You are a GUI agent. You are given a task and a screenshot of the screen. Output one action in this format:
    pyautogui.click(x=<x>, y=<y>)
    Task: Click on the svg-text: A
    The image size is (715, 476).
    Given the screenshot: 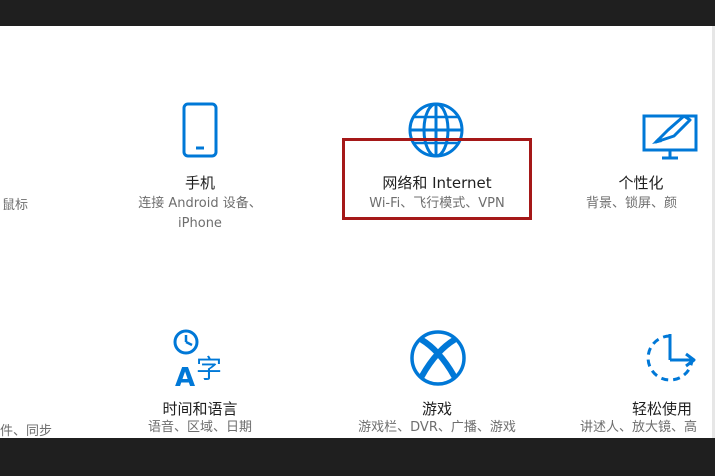 What is the action you would take?
    pyautogui.click(x=185, y=375)
    